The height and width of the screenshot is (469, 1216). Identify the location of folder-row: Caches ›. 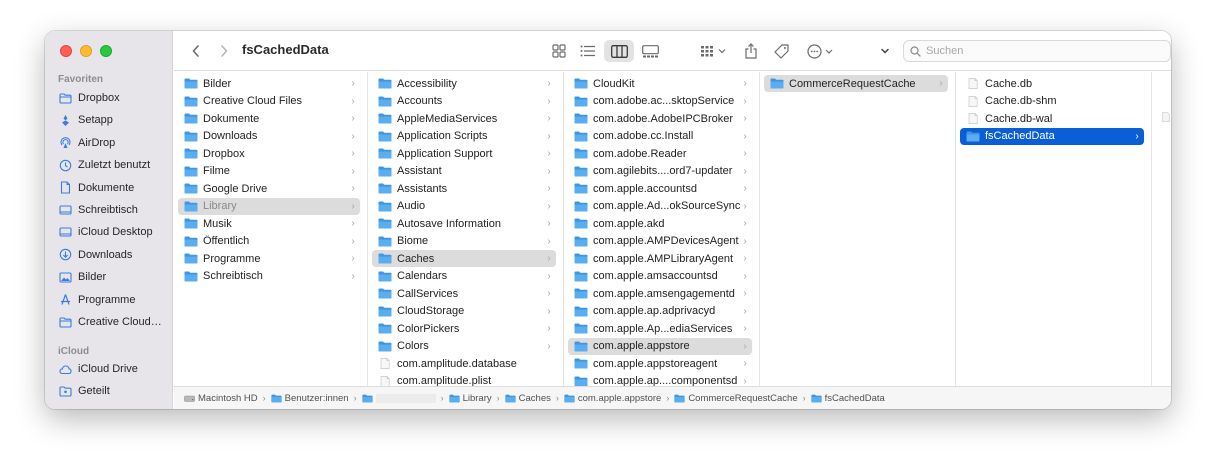
(464, 258).